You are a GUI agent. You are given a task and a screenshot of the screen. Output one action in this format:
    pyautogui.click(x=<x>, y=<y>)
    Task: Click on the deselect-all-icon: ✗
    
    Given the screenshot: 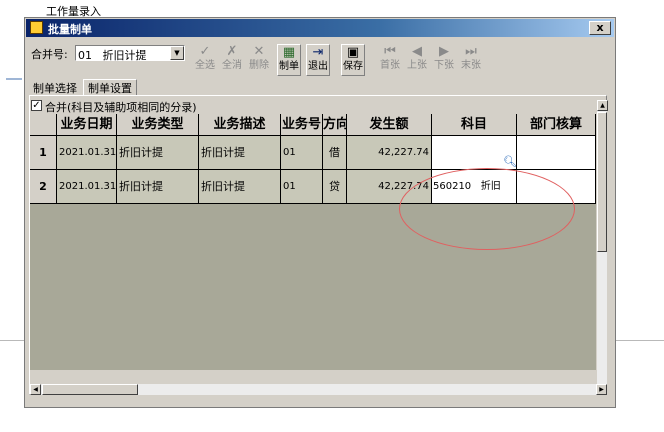 What is the action you would take?
    pyautogui.click(x=232, y=51)
    